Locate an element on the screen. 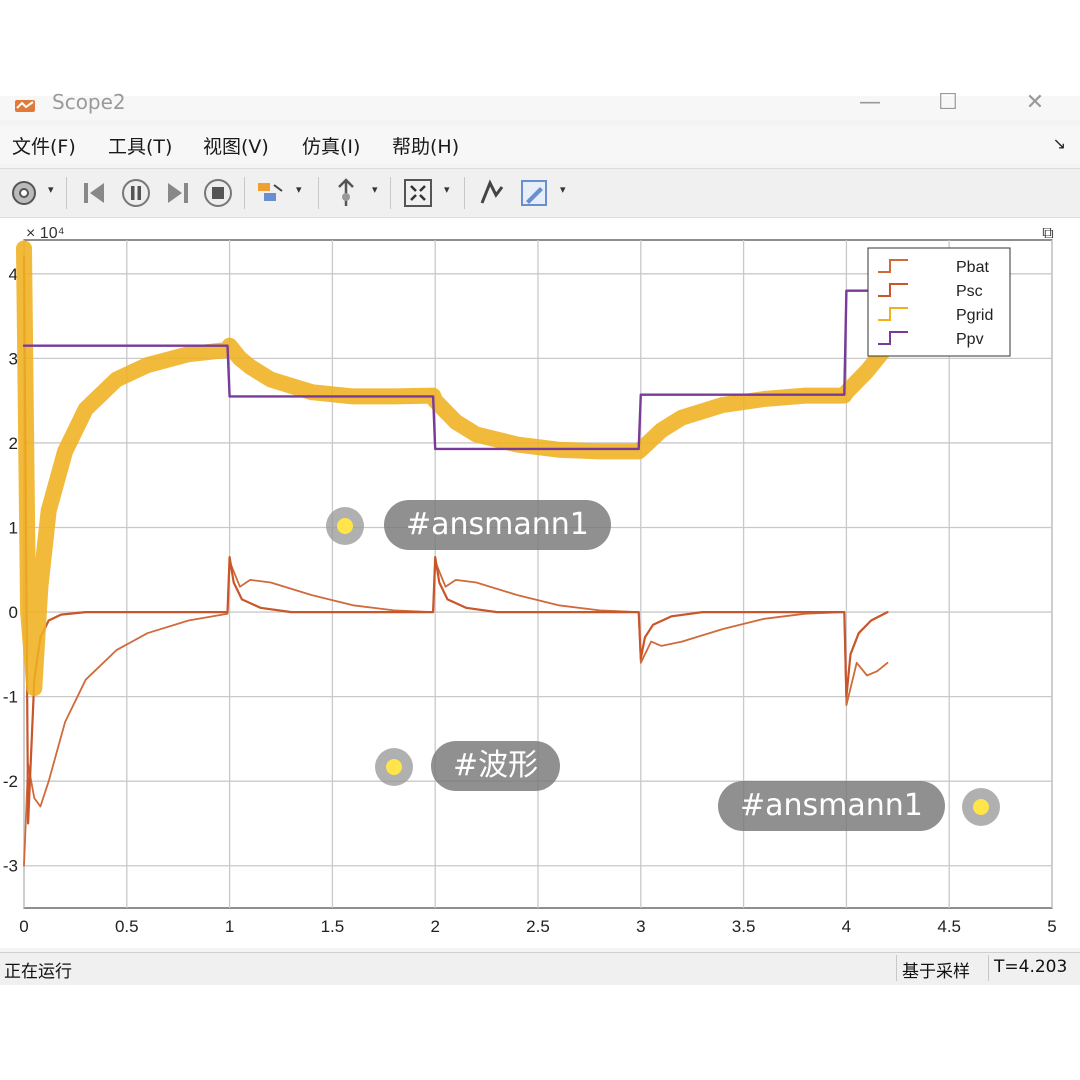 The height and width of the screenshot is (1080, 1080). legend-label-psc: Psc is located at coordinates (969, 291).